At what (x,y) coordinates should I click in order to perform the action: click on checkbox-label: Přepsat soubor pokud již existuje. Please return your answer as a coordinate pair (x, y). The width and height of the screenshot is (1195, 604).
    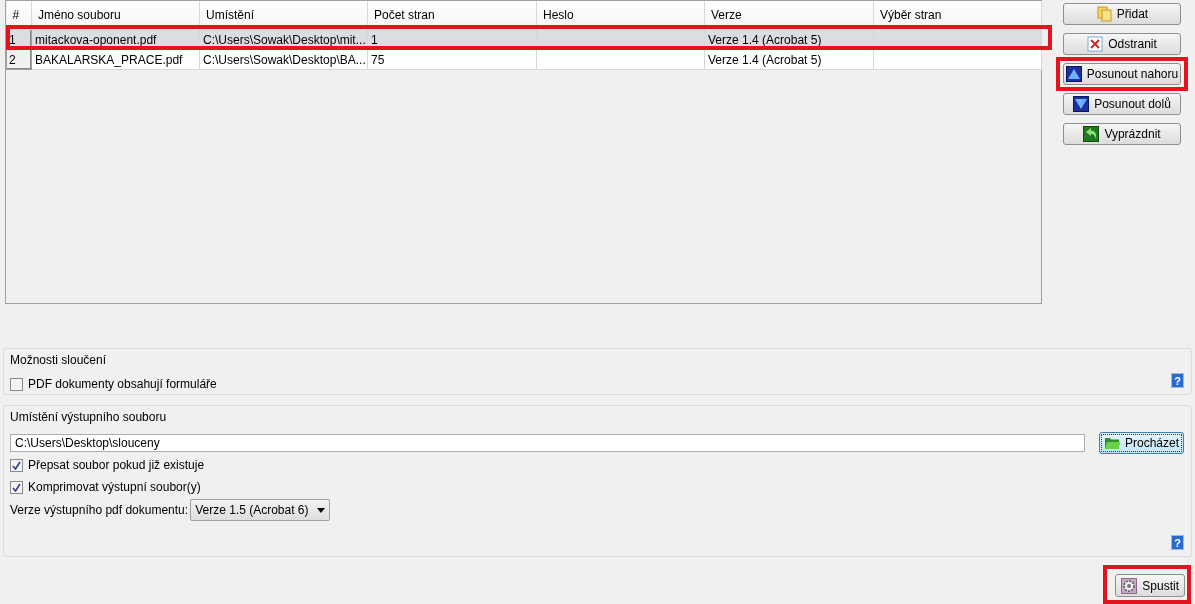
    Looking at the image, I should click on (116, 465).